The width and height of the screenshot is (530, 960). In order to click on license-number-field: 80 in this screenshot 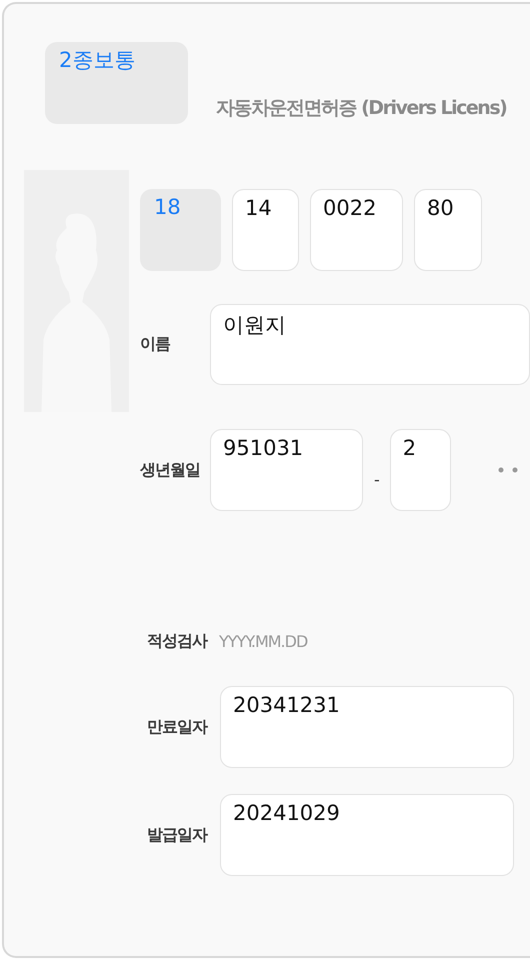, I will do `click(448, 230)`.